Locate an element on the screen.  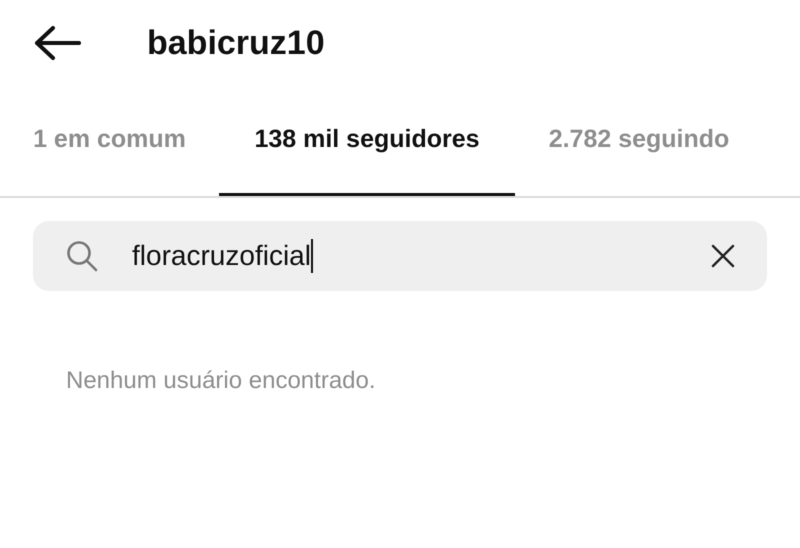
tab: 138 mil seguidores is located at coordinates (367, 141).